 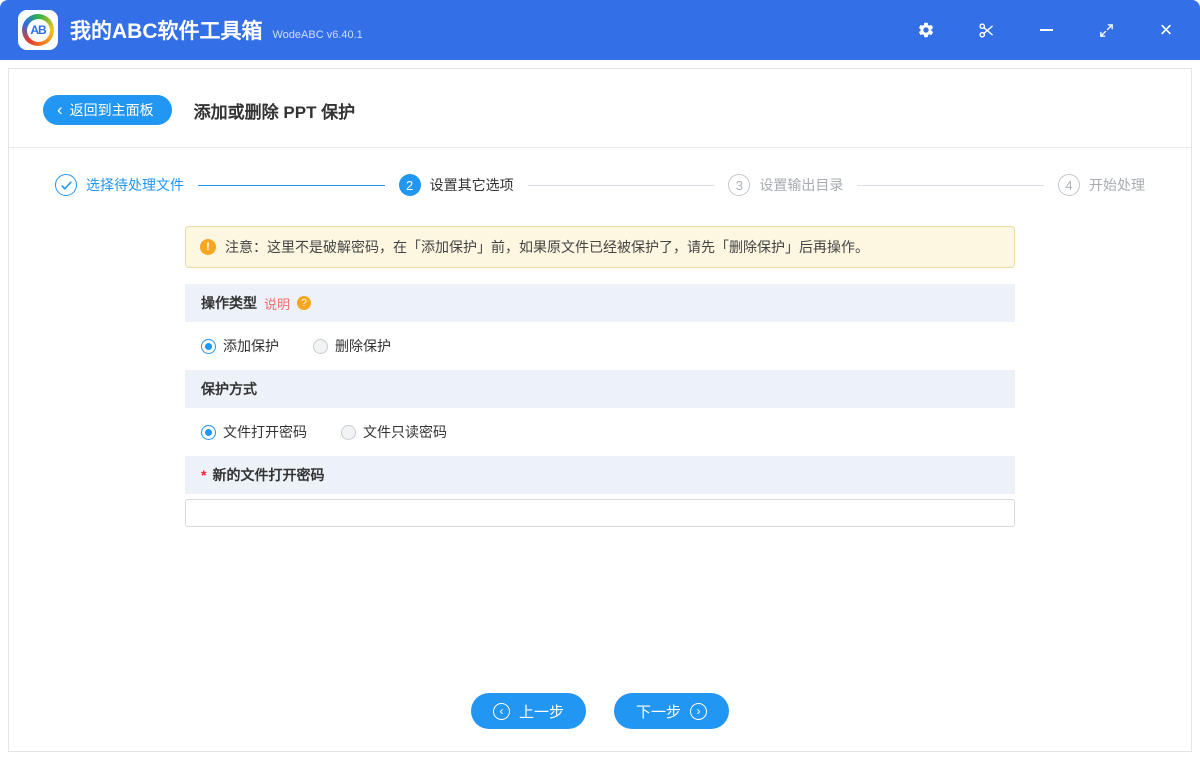 What do you see at coordinates (317, 35) in the screenshot?
I see `app-version: WodeABC v6.40.1` at bounding box center [317, 35].